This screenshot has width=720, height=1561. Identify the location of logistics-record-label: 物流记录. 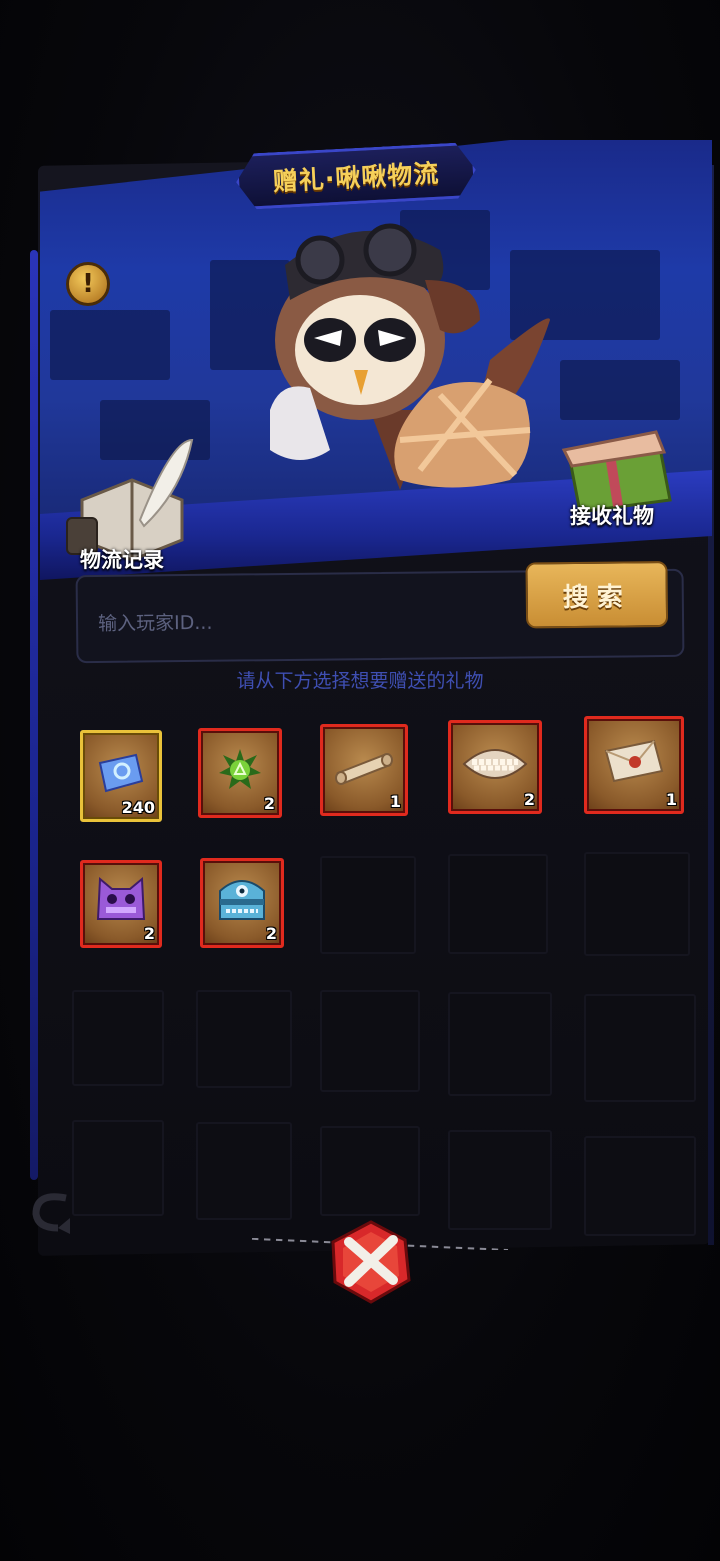
(122, 559).